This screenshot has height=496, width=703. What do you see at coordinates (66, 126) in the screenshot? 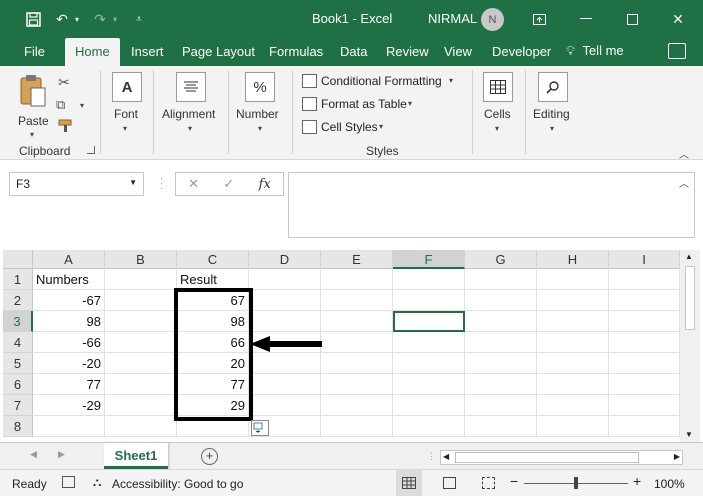
I see `format-painter-icon` at bounding box center [66, 126].